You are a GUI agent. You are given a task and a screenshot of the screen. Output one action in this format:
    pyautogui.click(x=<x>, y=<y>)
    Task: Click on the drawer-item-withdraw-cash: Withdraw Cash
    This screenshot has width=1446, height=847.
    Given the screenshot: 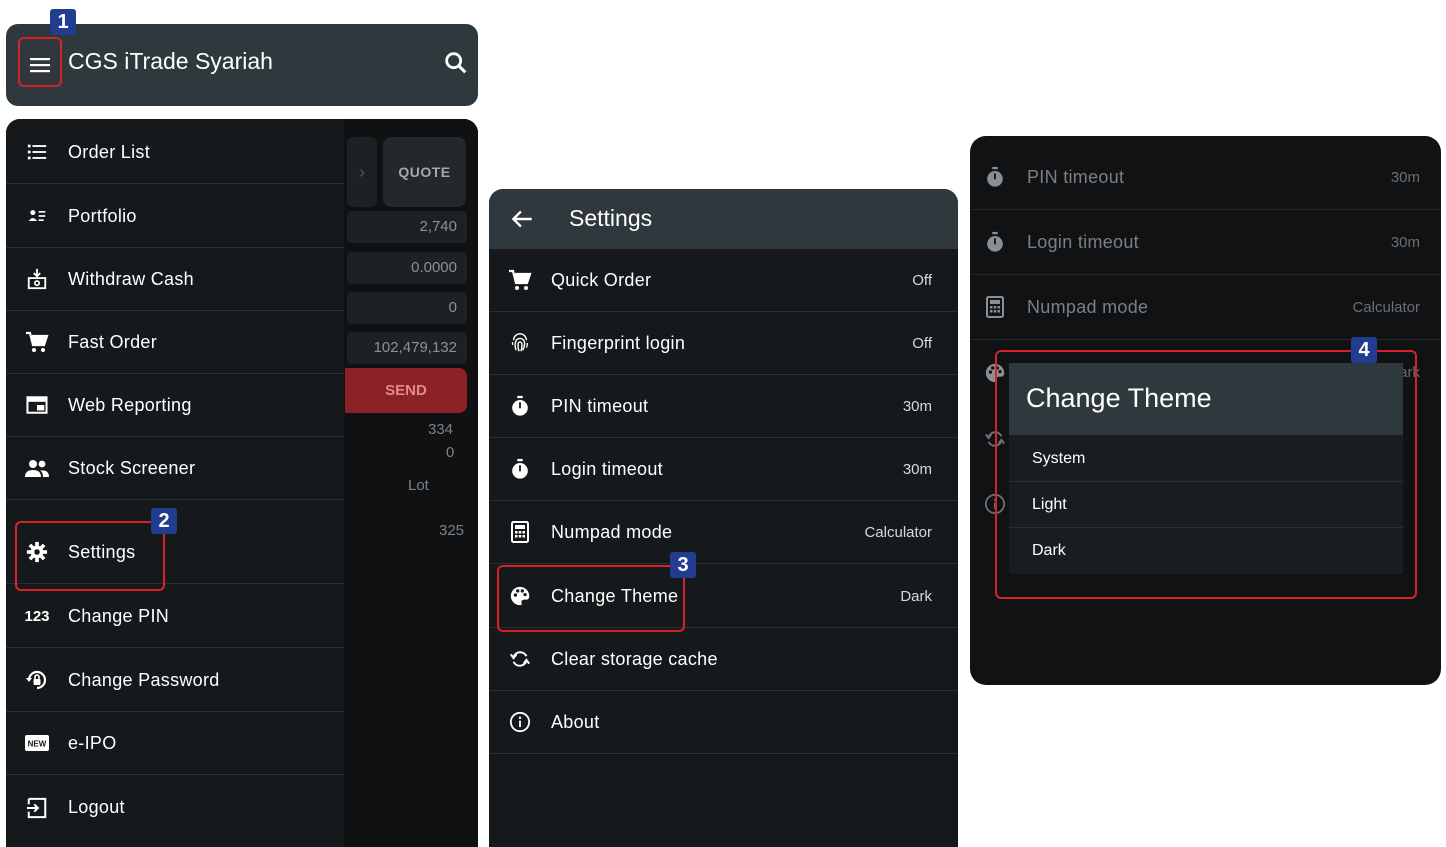 What is the action you would take?
    pyautogui.click(x=175, y=279)
    